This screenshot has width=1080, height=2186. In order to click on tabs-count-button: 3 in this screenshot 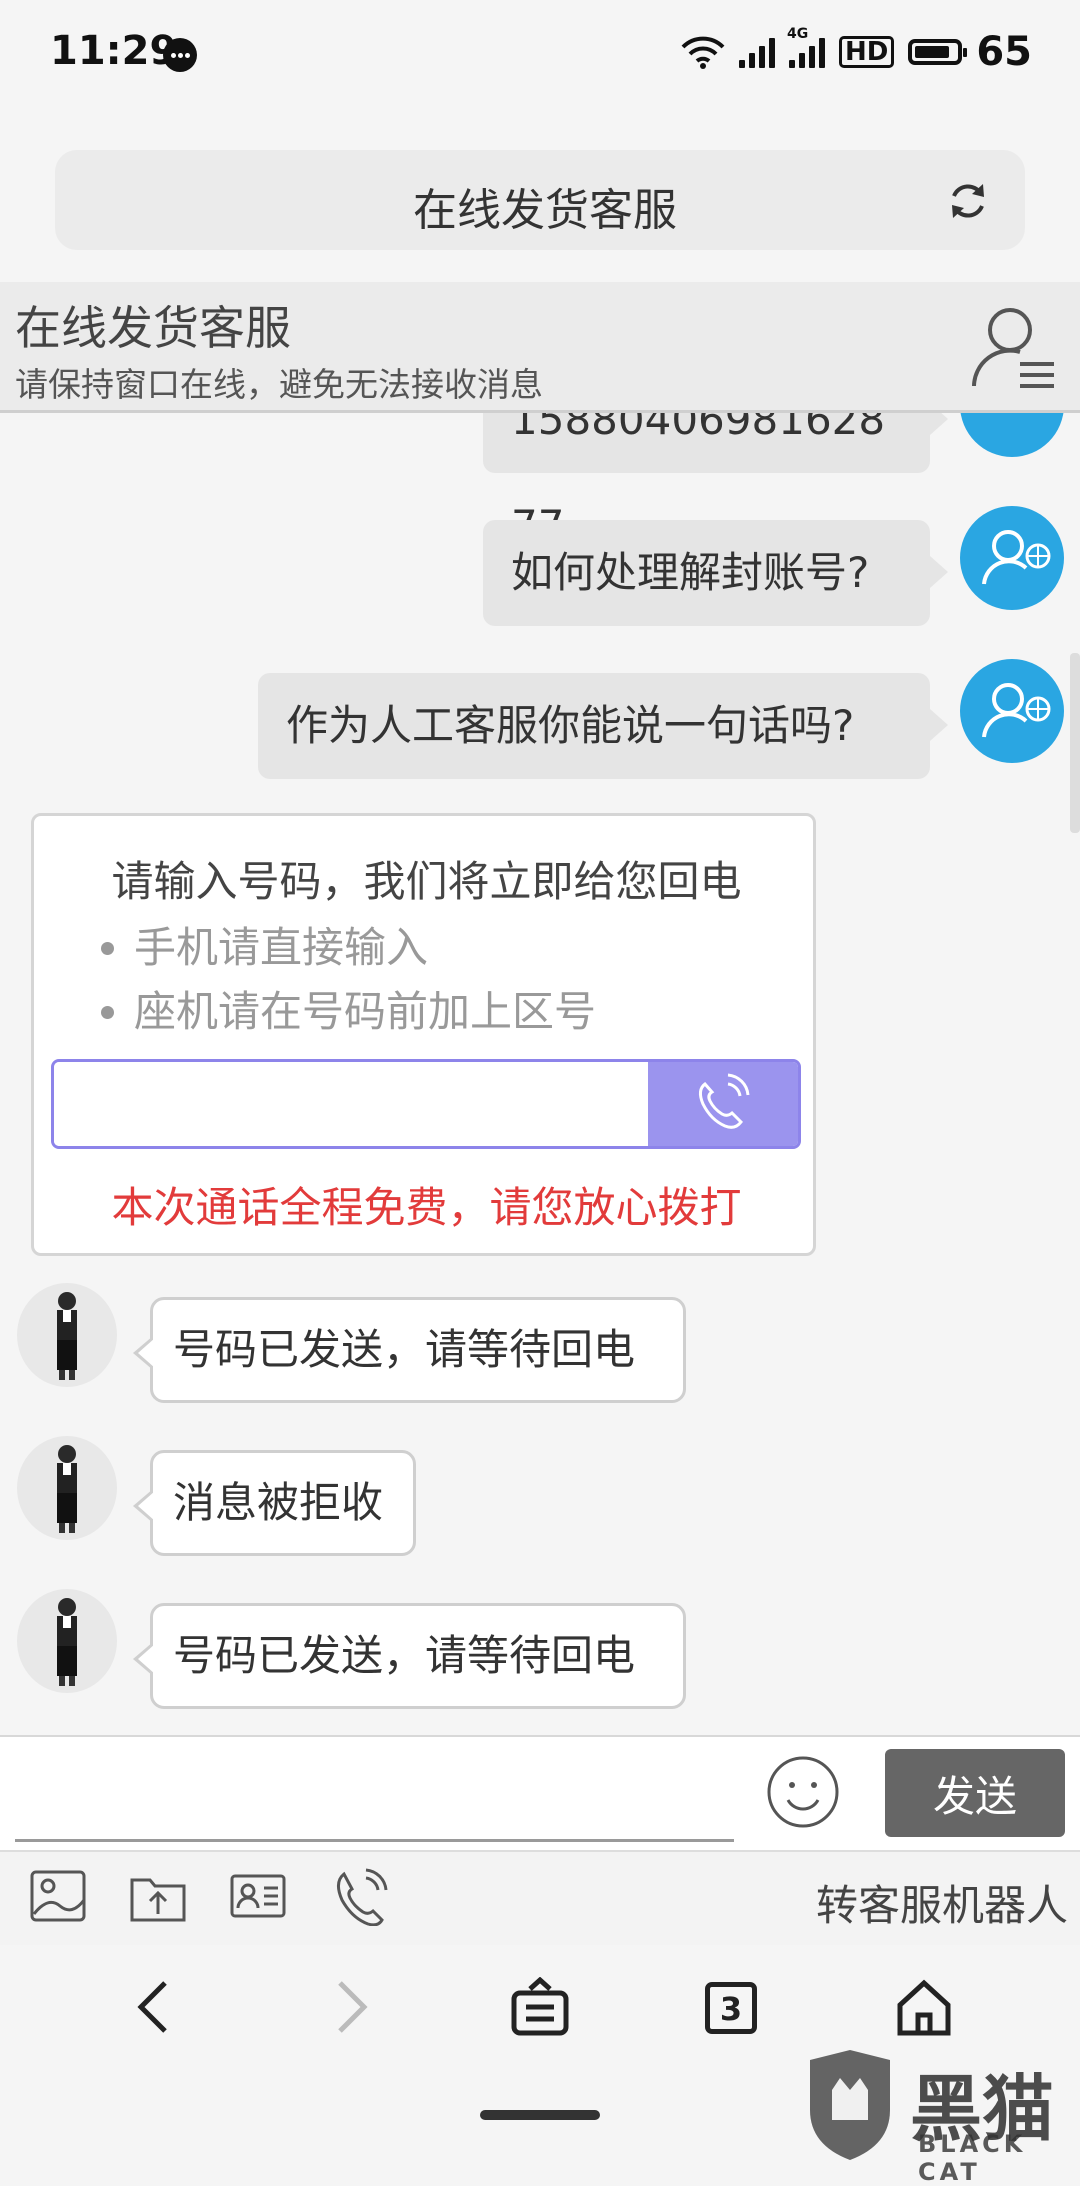, I will do `click(731, 2008)`.